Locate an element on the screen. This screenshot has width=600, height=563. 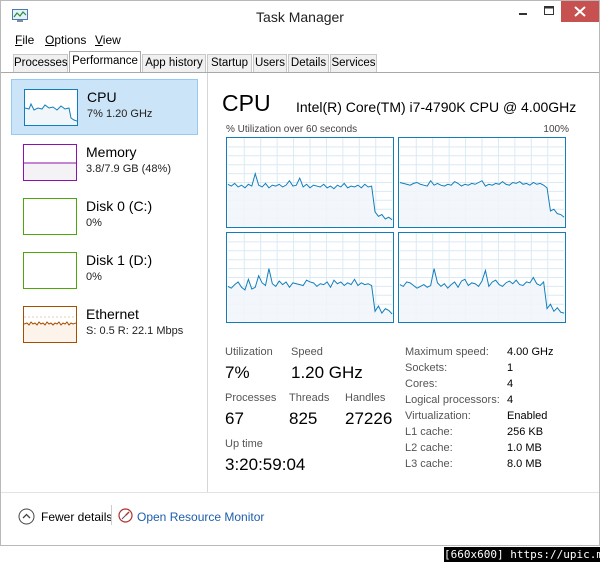
sidebar-item-memory: Memory 3.8/7.9 GB (48%) is located at coordinates (104, 163).